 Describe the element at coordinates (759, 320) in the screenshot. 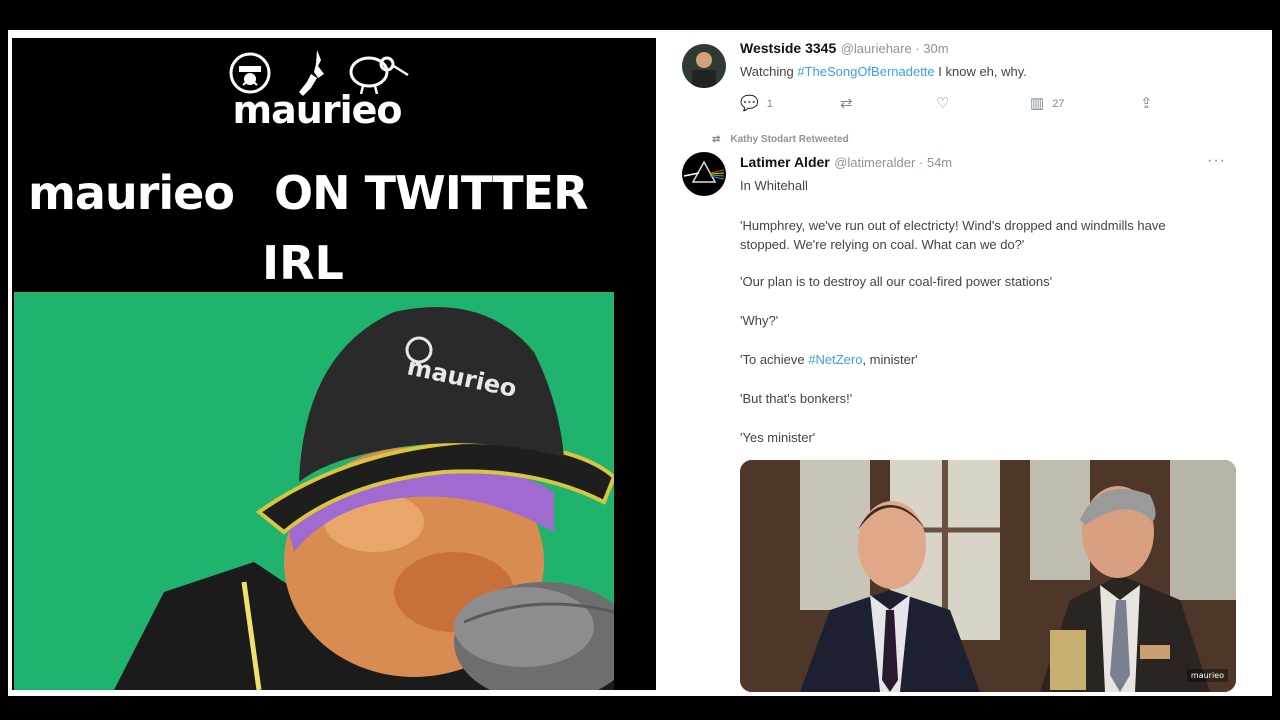

I see `tweet-2-paragraph-3: 'Why?'` at that location.